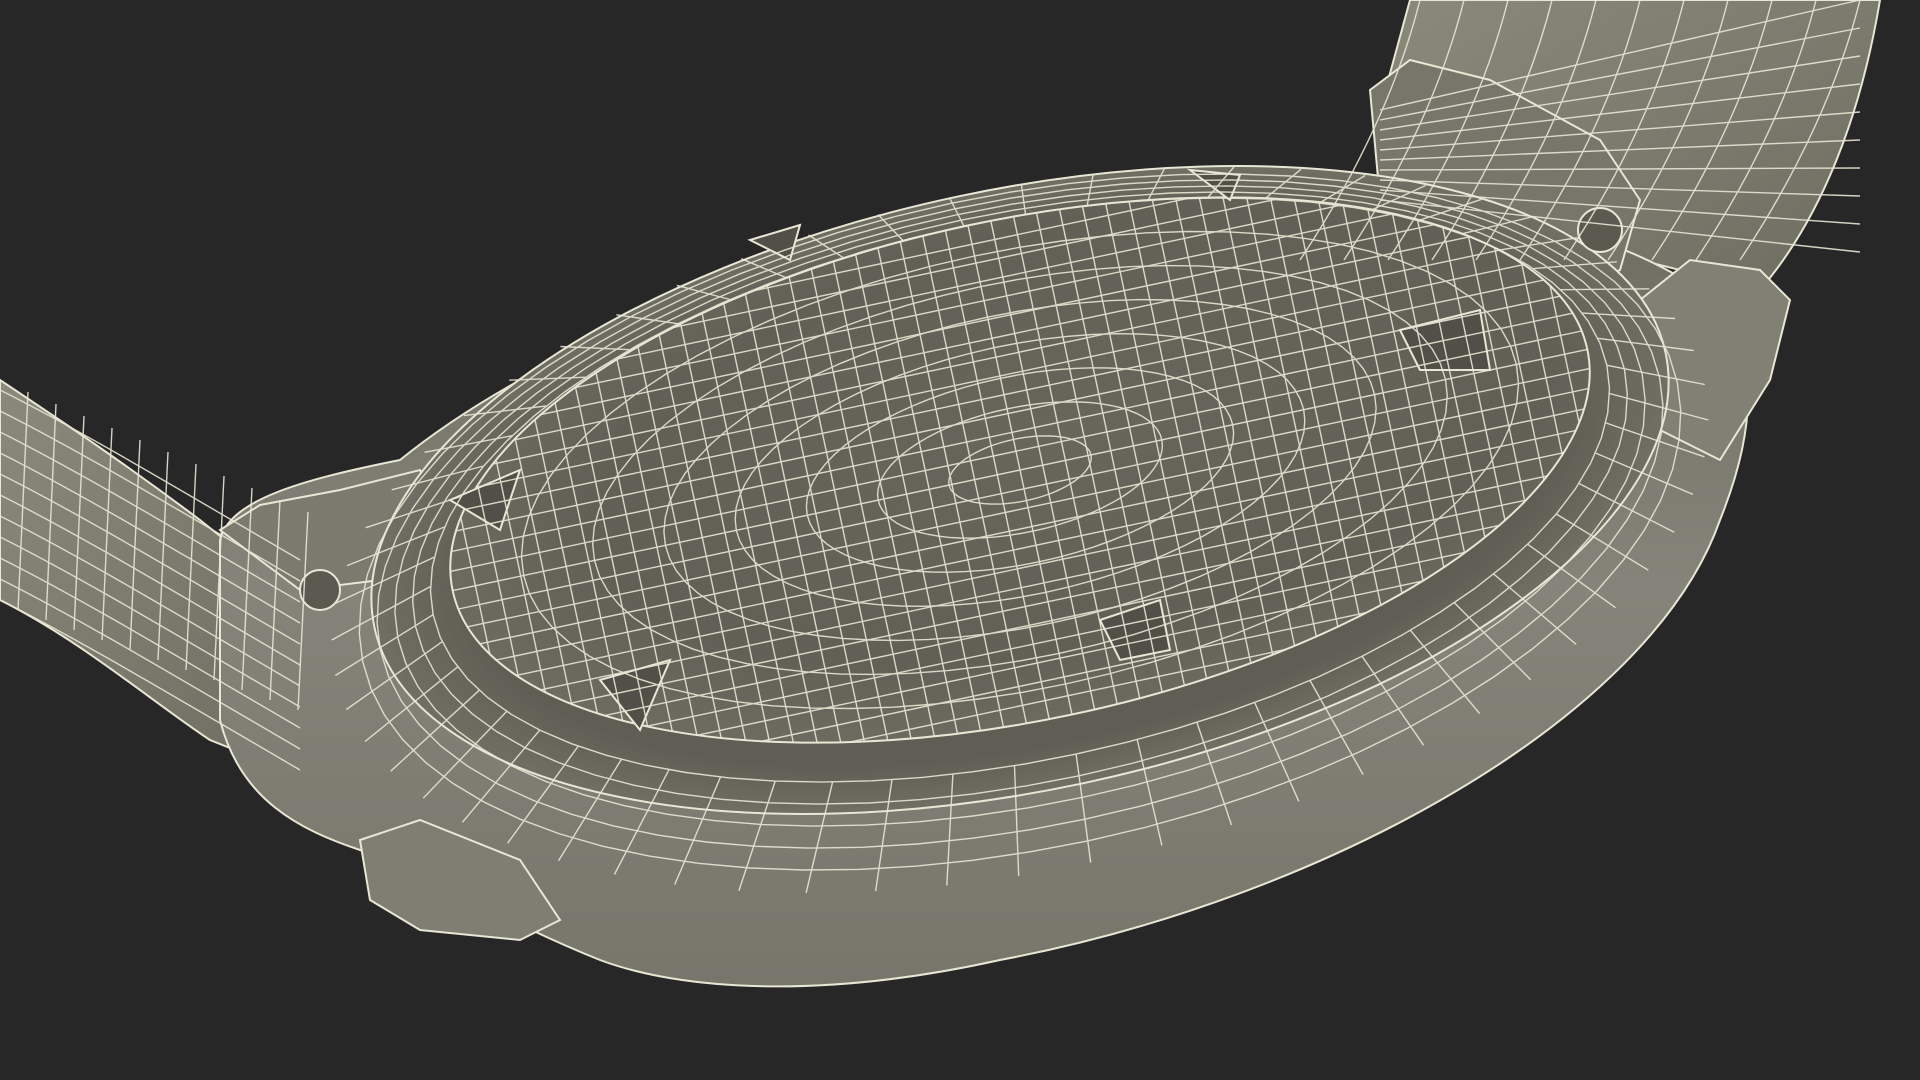 This screenshot has height=1080, width=1920. Describe the element at coordinates (1605, 289) in the screenshot. I see `wire-line` at that location.